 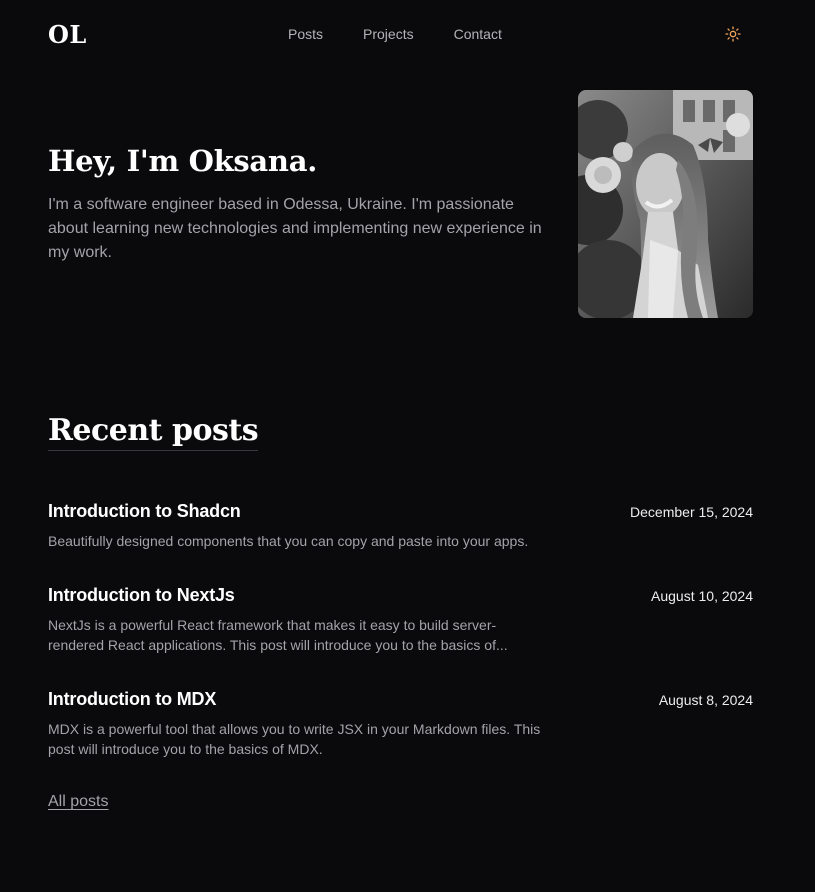 I want to click on nav-link-posts: Posts, so click(x=305, y=34).